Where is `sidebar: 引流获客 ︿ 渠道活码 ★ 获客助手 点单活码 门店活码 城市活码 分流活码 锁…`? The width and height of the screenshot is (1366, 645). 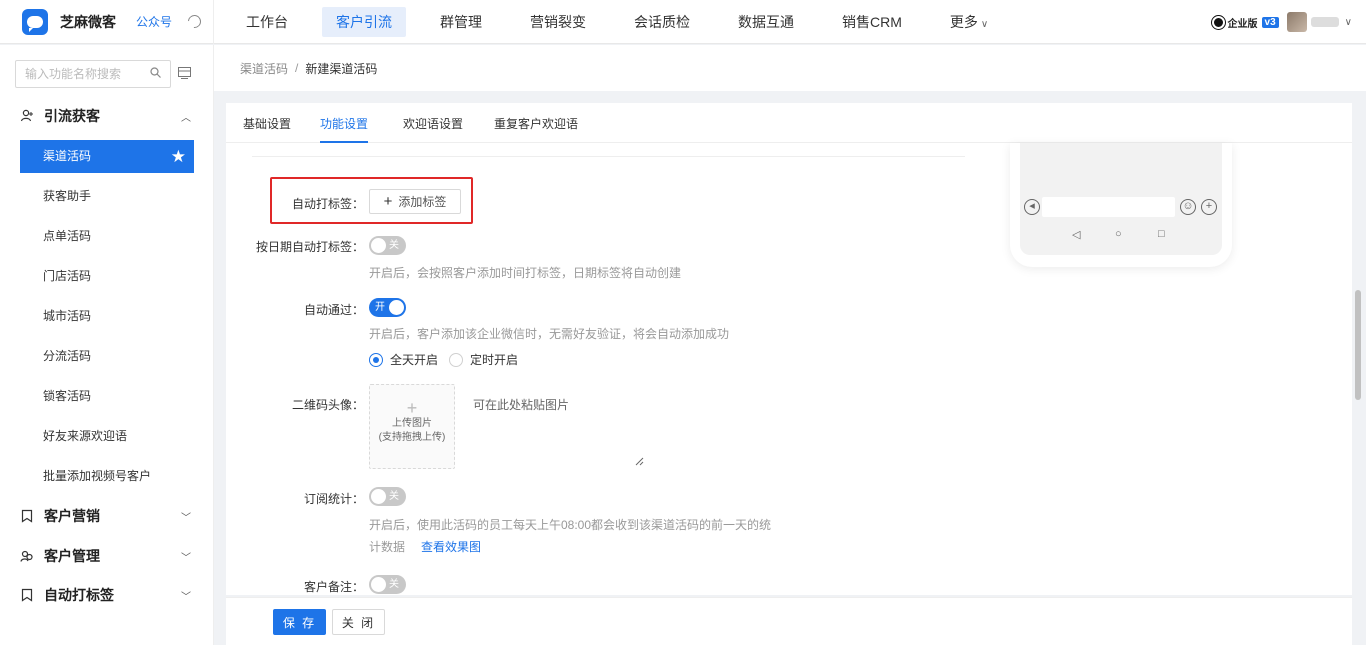
sidebar: 引流获客 ︿ 渠道活码 ★ 获客助手 点单活码 门店活码 城市活码 分流活码 锁… is located at coordinates (107, 345).